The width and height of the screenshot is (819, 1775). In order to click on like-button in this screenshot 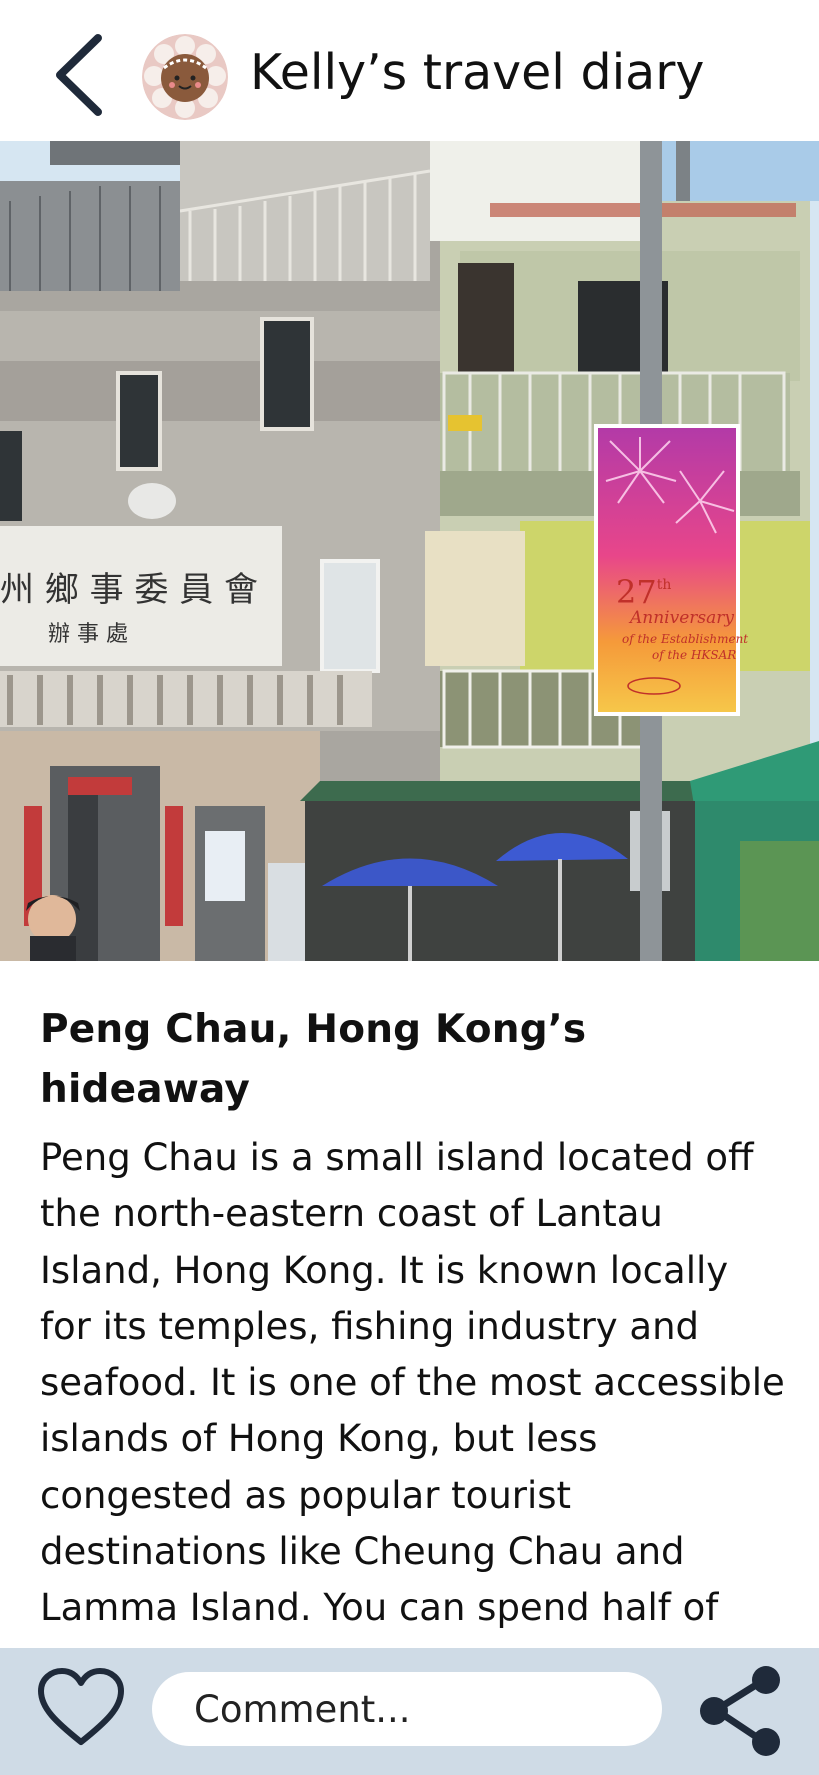, I will do `click(81, 1708)`.